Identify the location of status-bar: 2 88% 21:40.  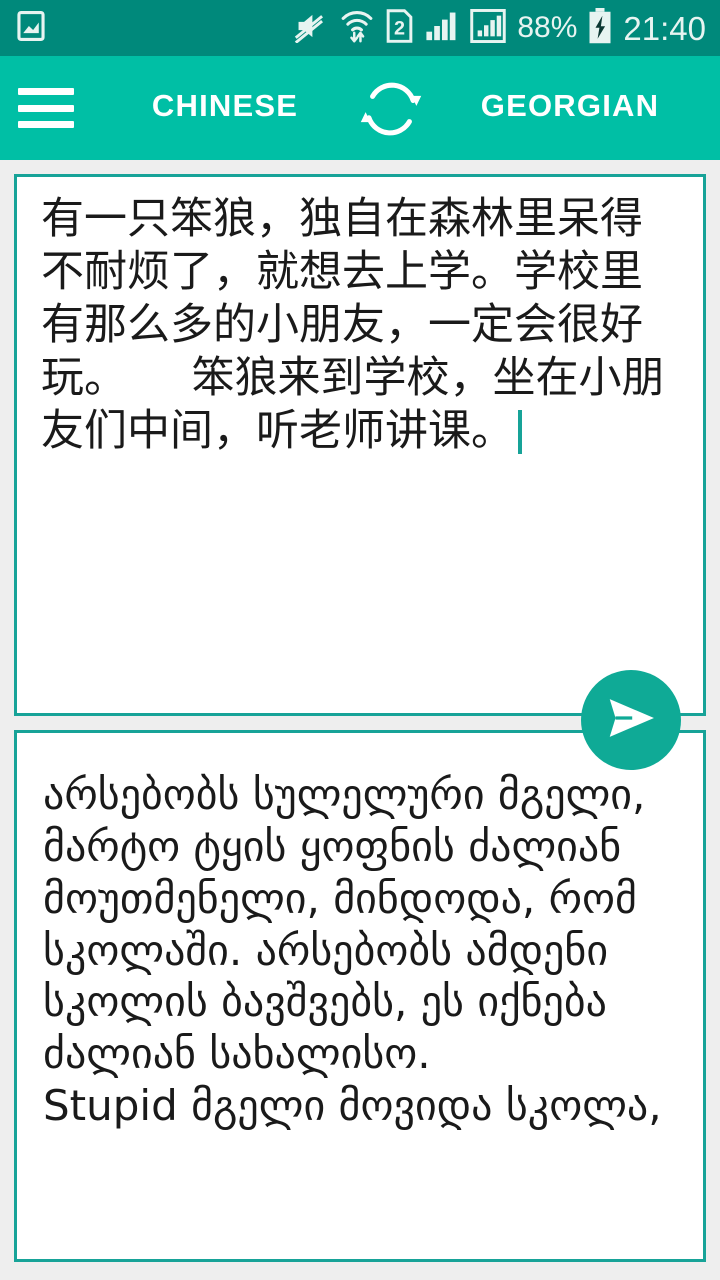
(360, 28).